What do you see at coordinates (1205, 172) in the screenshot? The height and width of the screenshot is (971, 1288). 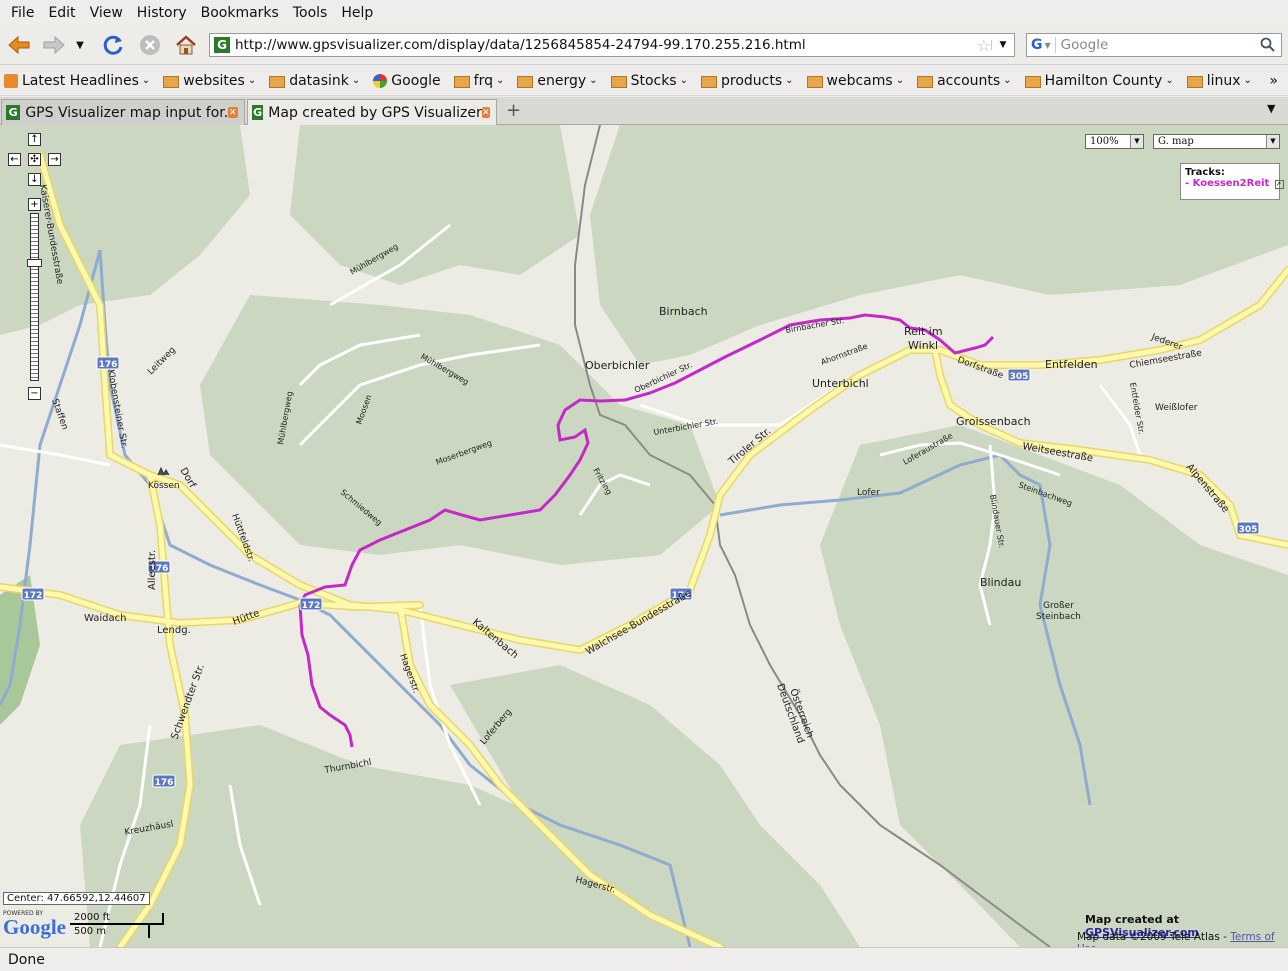 I see `tracks-title: Tracks:` at bounding box center [1205, 172].